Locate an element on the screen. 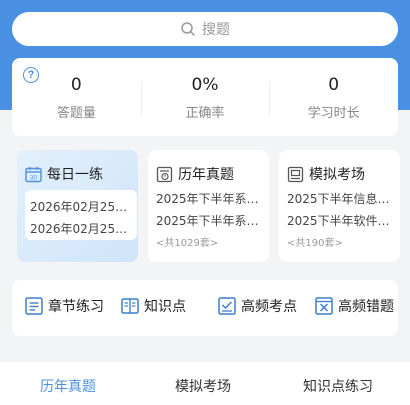 The height and width of the screenshot is (405, 410). stat-study-time: 0 学习时长 is located at coordinates (333, 97).